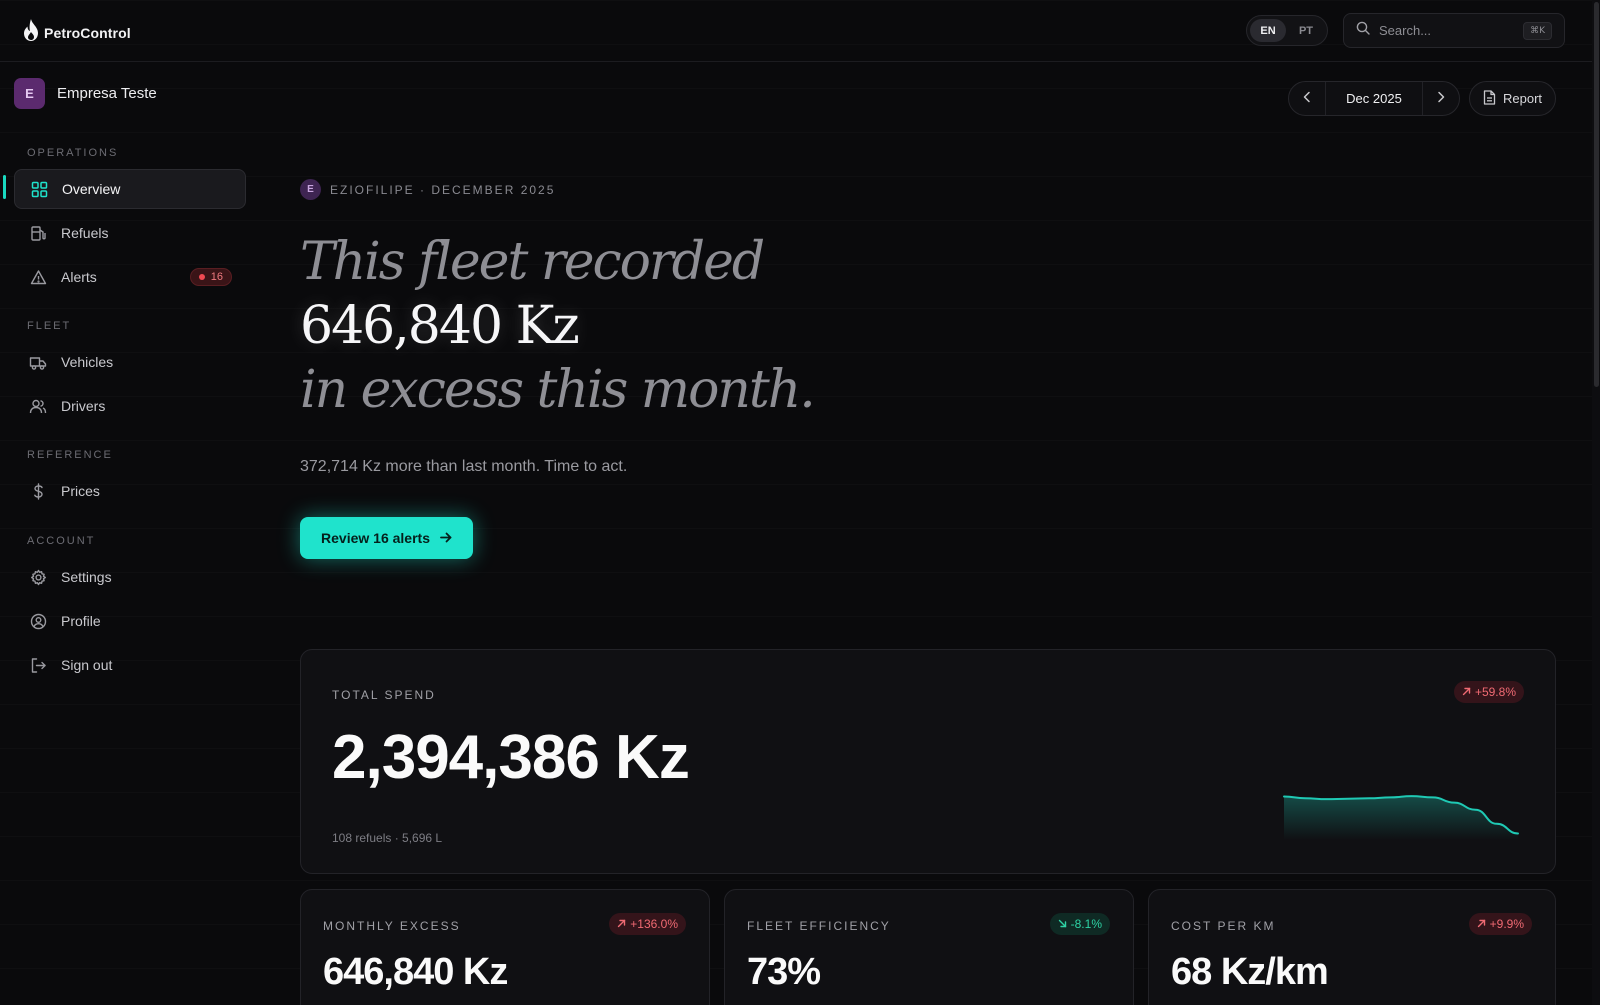 Image resolution: width=1600 pixels, height=1005 pixels. I want to click on alerts-count: 16, so click(216, 277).